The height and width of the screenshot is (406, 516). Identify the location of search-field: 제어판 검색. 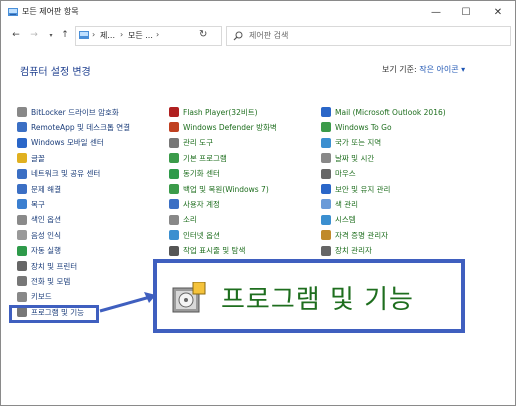
(368, 36).